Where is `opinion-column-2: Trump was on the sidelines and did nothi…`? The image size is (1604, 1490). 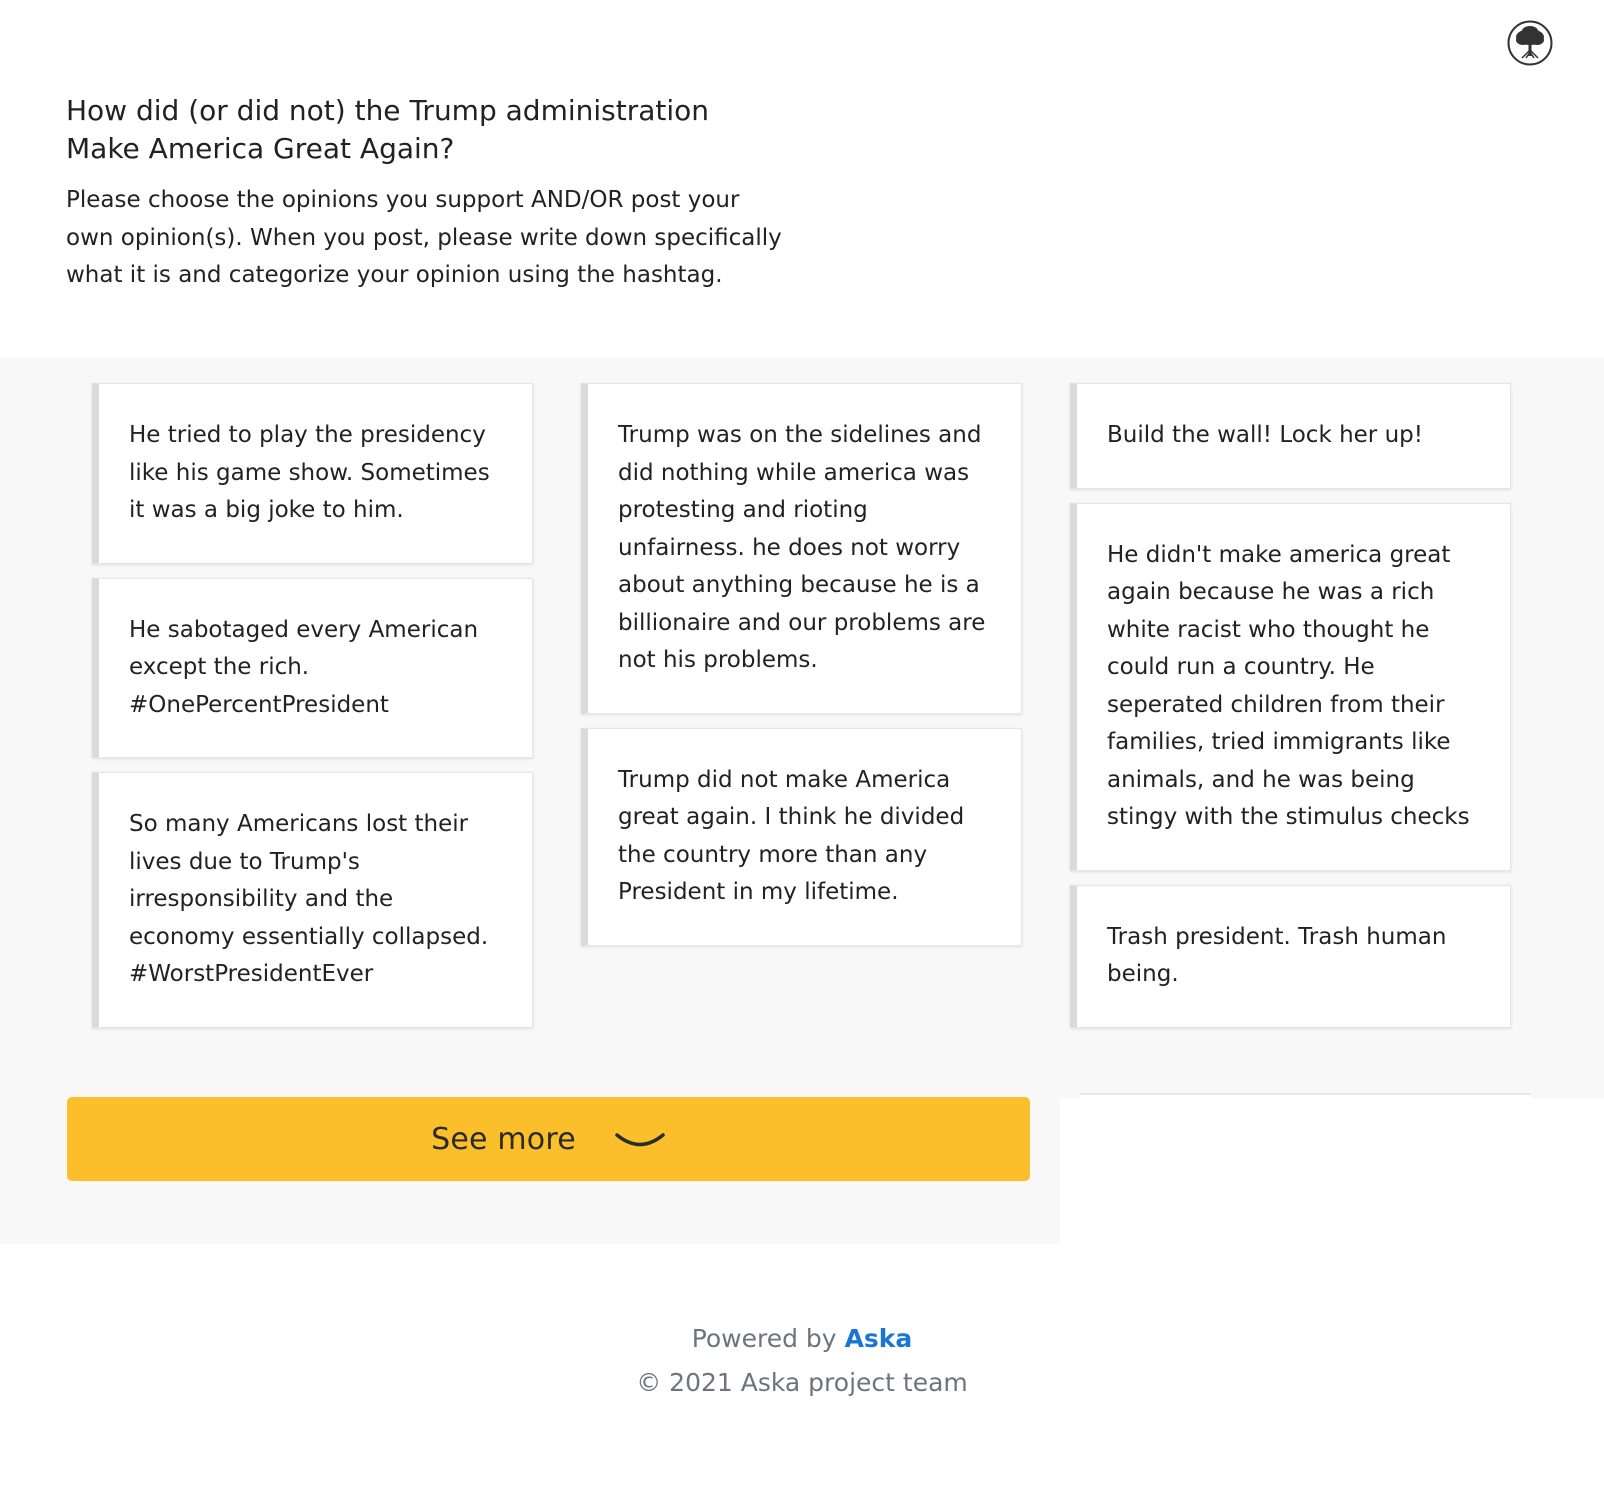 opinion-column-2: Trump was on the sidelines and did nothi… is located at coordinates (801, 671).